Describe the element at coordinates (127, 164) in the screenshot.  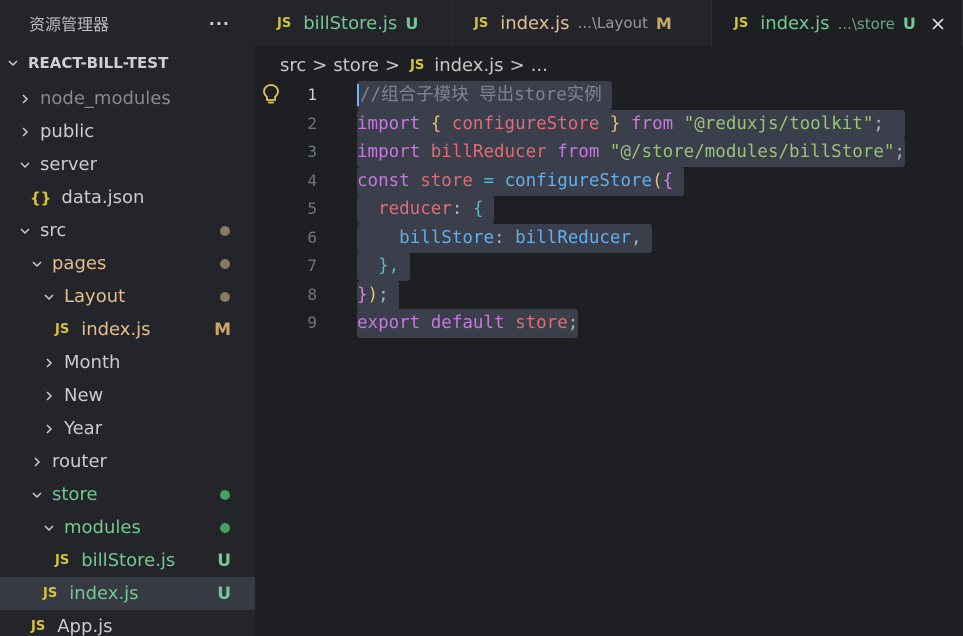
I see `tree-item-server: server` at that location.